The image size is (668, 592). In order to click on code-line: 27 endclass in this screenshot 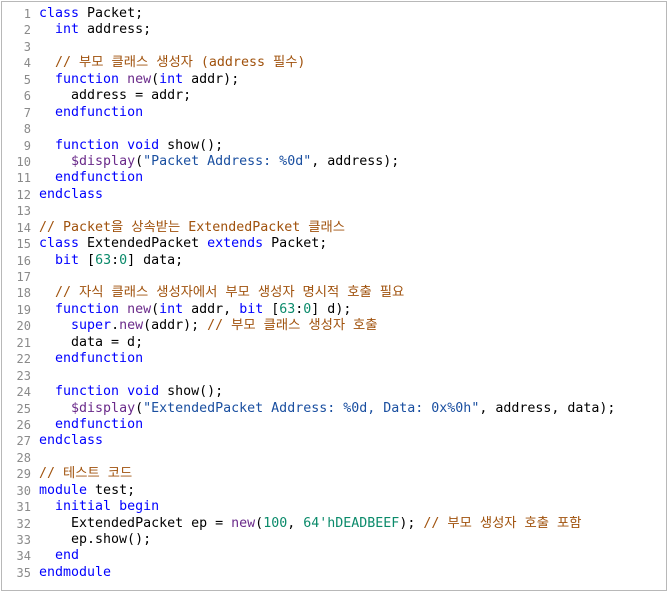, I will do `click(334, 441)`.